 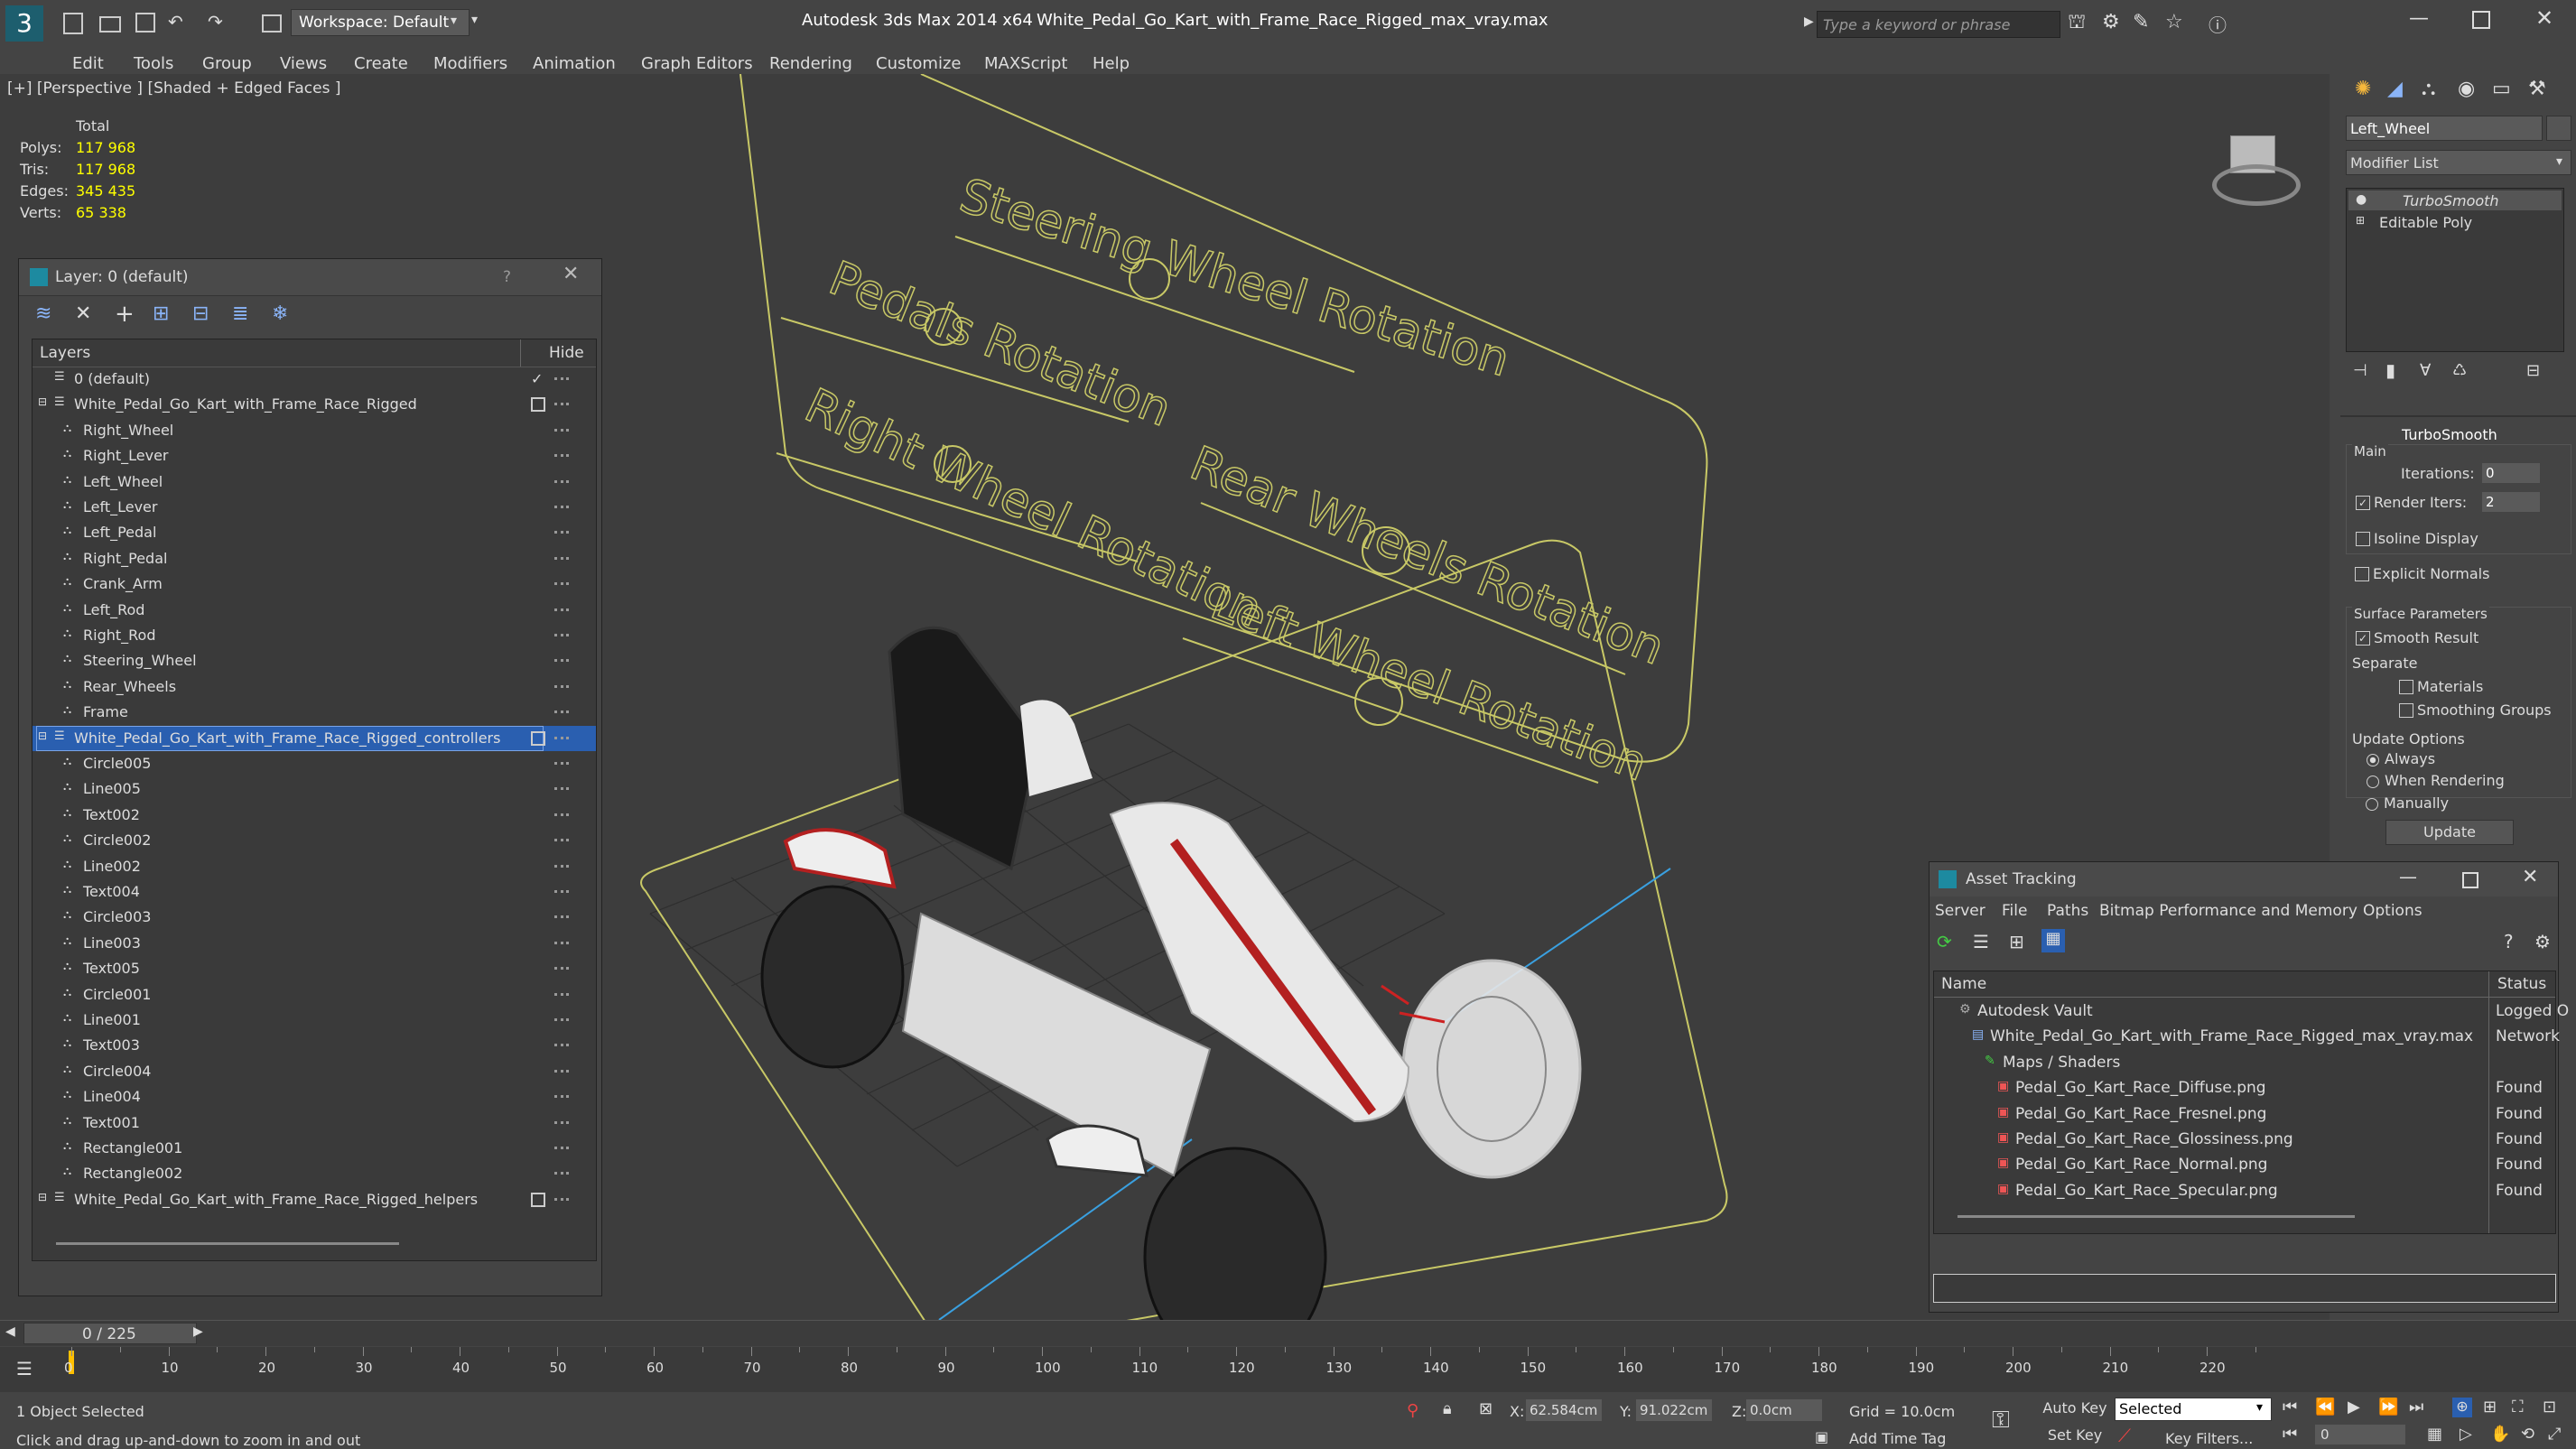 I want to click on menu-create: Create, so click(x=381, y=63).